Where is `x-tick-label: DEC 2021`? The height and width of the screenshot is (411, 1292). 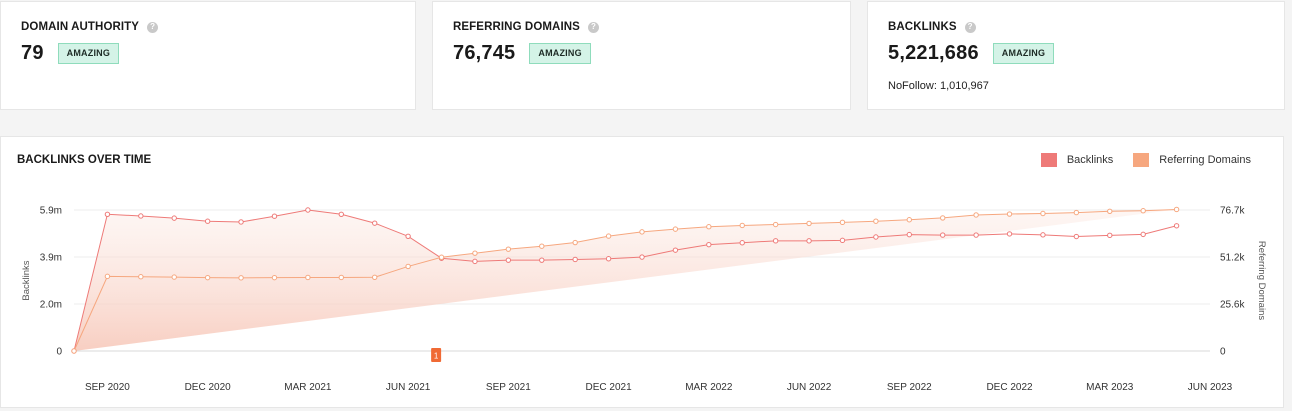 x-tick-label: DEC 2021 is located at coordinates (609, 387).